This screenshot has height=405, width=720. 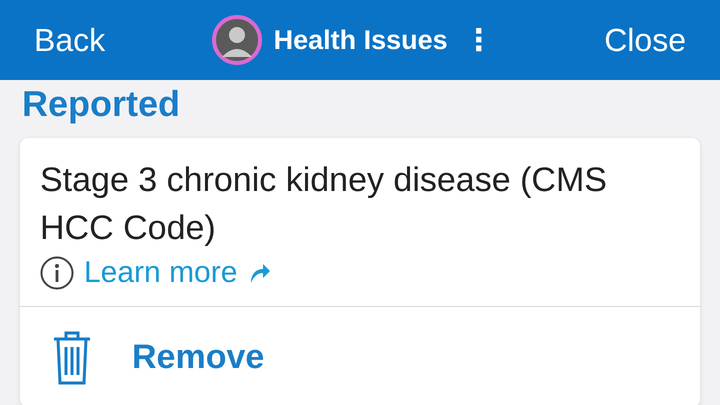 What do you see at coordinates (161, 273) in the screenshot?
I see `learn-more-link: Learn more` at bounding box center [161, 273].